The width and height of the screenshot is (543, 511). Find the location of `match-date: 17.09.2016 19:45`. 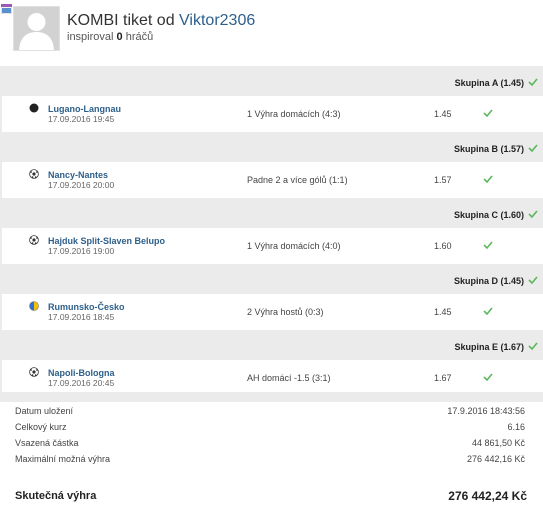

match-date: 17.09.2016 19:45 is located at coordinates (81, 119).